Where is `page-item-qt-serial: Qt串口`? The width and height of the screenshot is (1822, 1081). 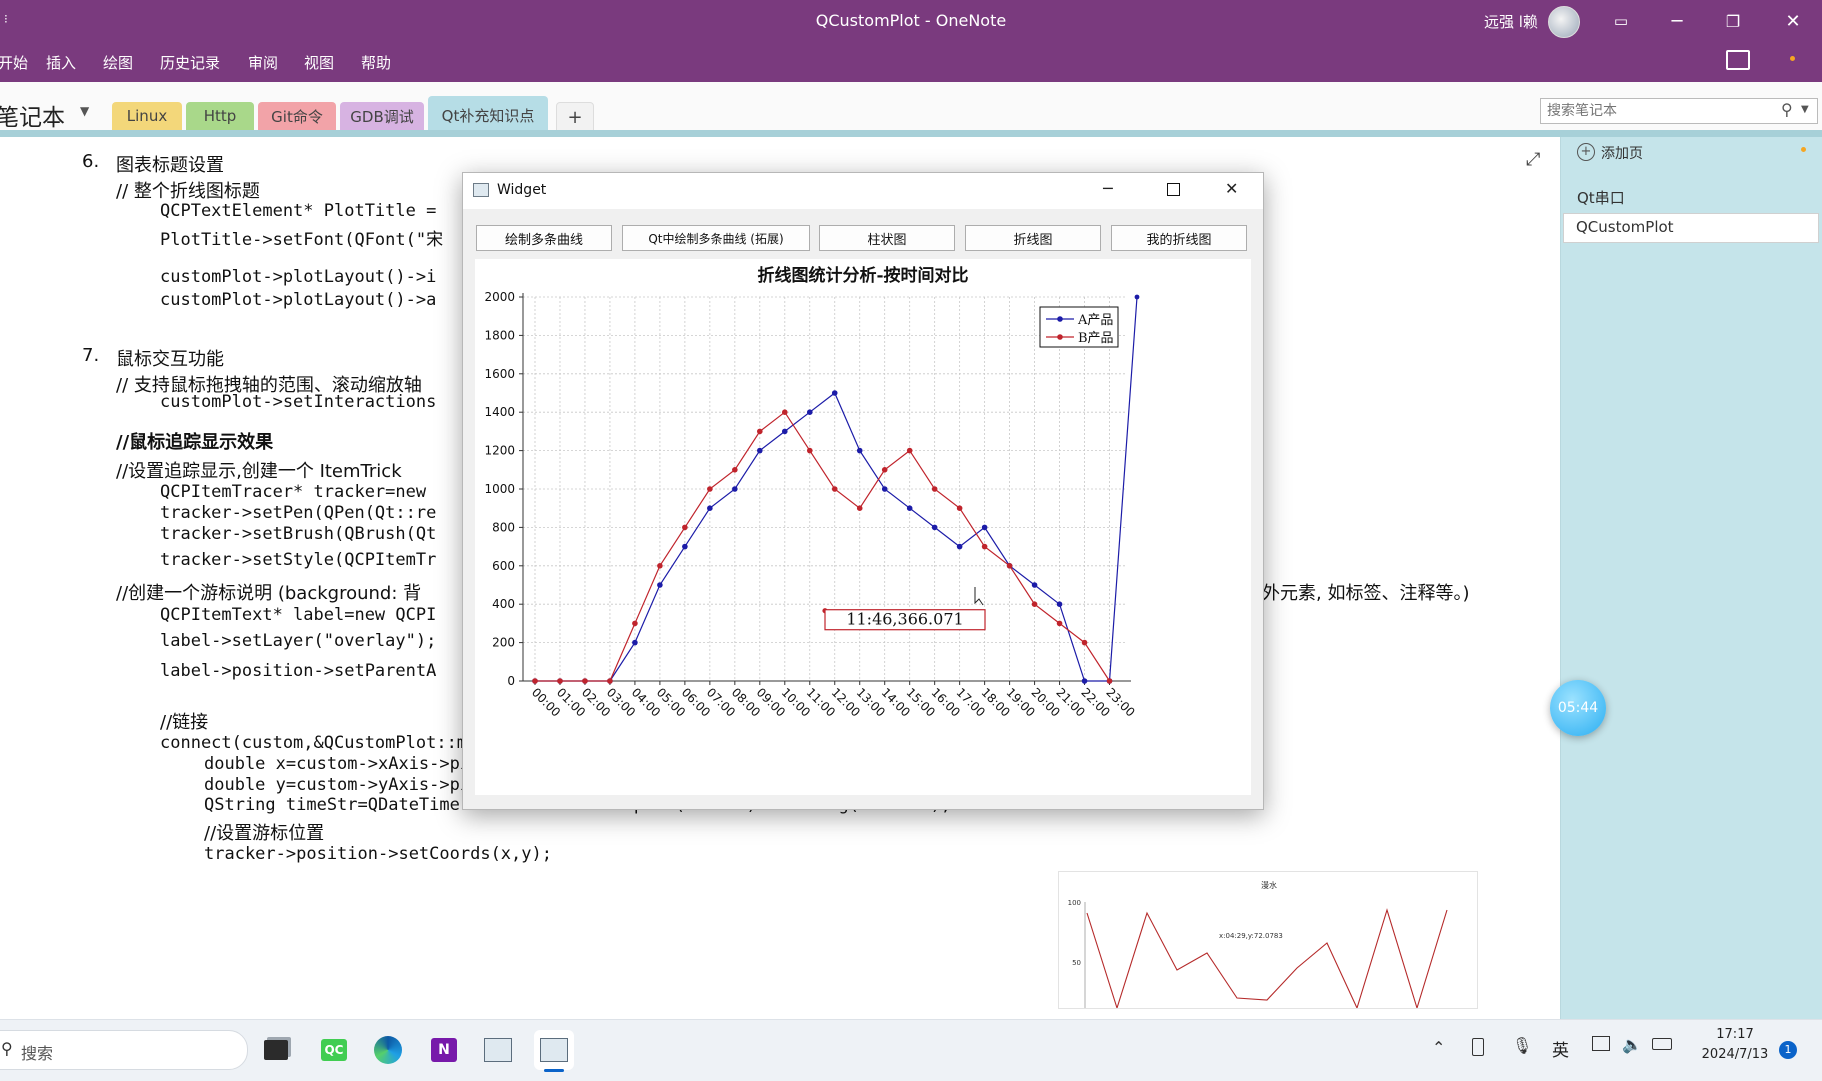
page-item-qt-serial: Qt串口 is located at coordinates (1601, 197).